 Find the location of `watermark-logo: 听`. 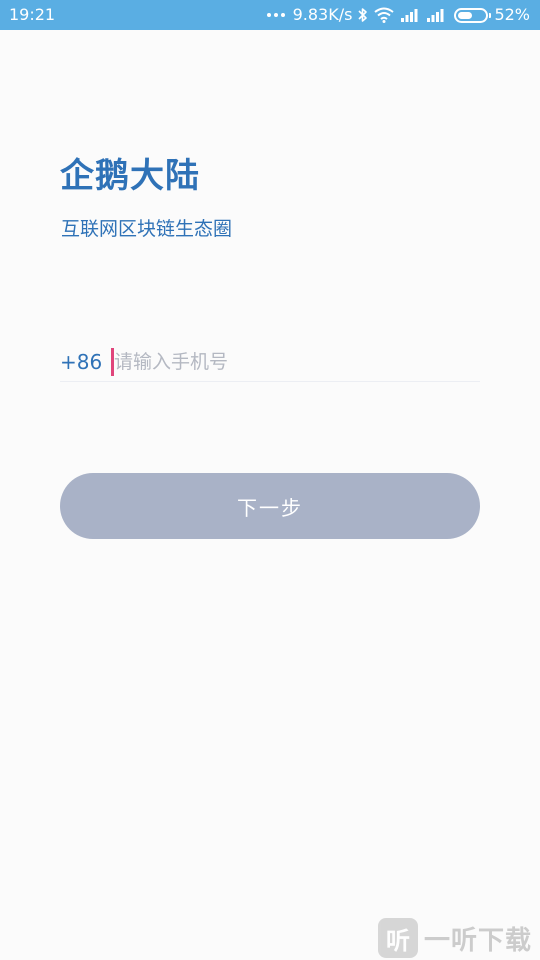

watermark-logo: 听 is located at coordinates (398, 938).